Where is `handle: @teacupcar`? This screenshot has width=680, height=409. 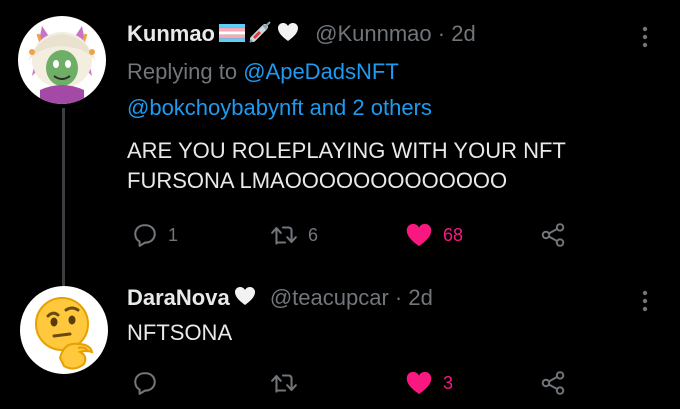
handle: @teacupcar is located at coordinates (329, 297).